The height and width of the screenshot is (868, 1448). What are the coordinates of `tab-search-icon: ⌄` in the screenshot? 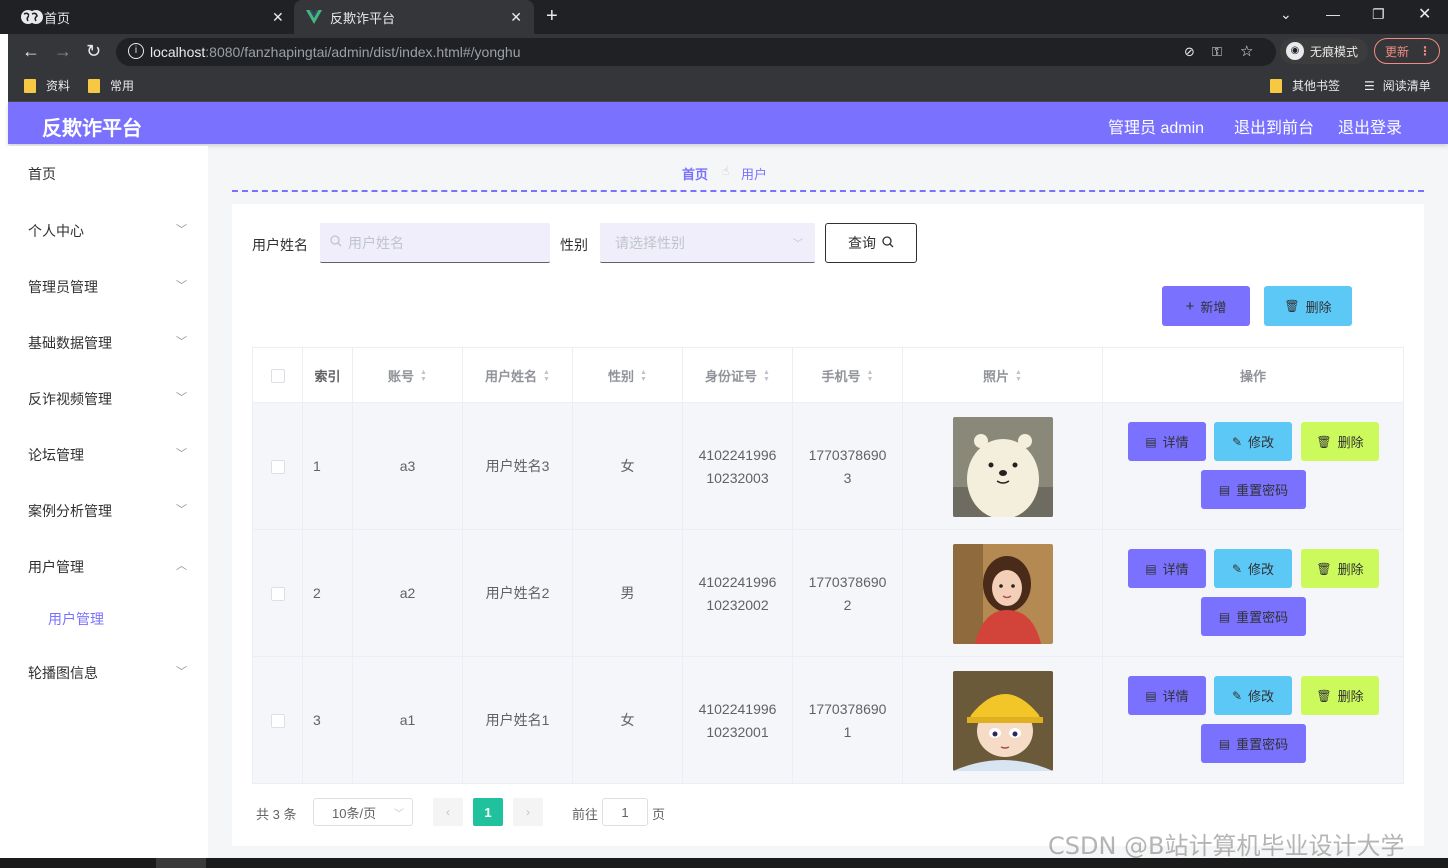 It's located at (1286, 14).